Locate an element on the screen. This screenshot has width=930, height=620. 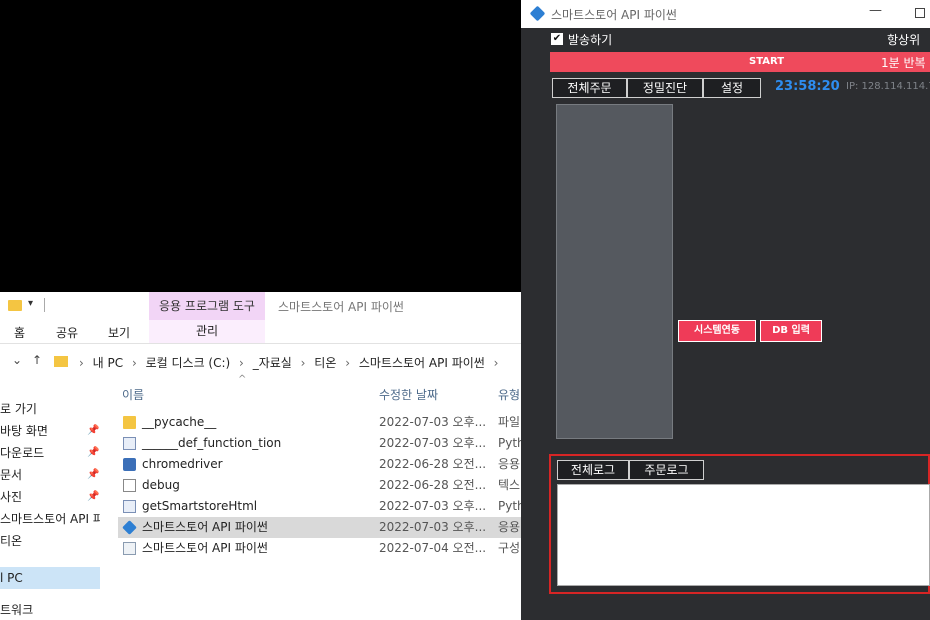
nav-item-label: 다운로드 is located at coordinates (22, 453).